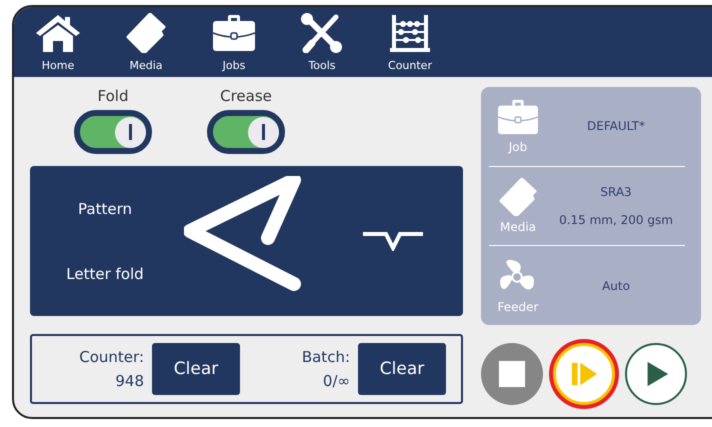 This screenshot has height=427, width=712. I want to click on toggle-label: Fold, so click(113, 96).